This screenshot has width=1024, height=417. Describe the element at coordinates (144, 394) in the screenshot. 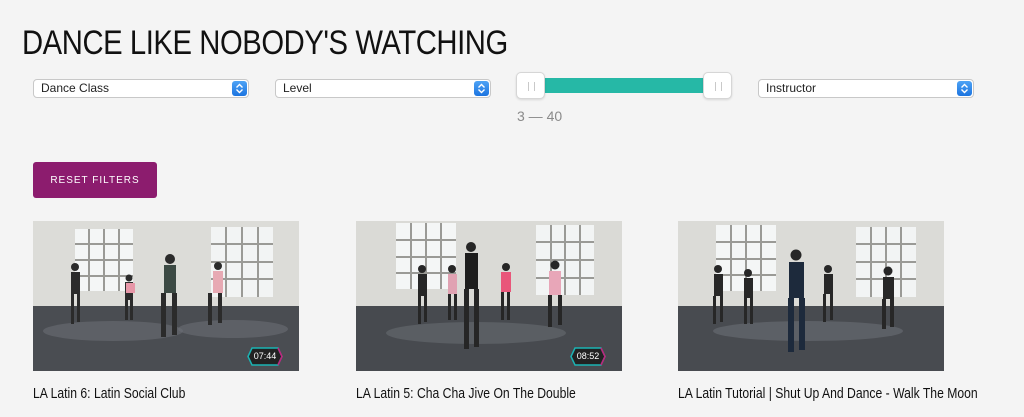

I see `video-title: LA Latin 6: Latin Social Club` at that location.